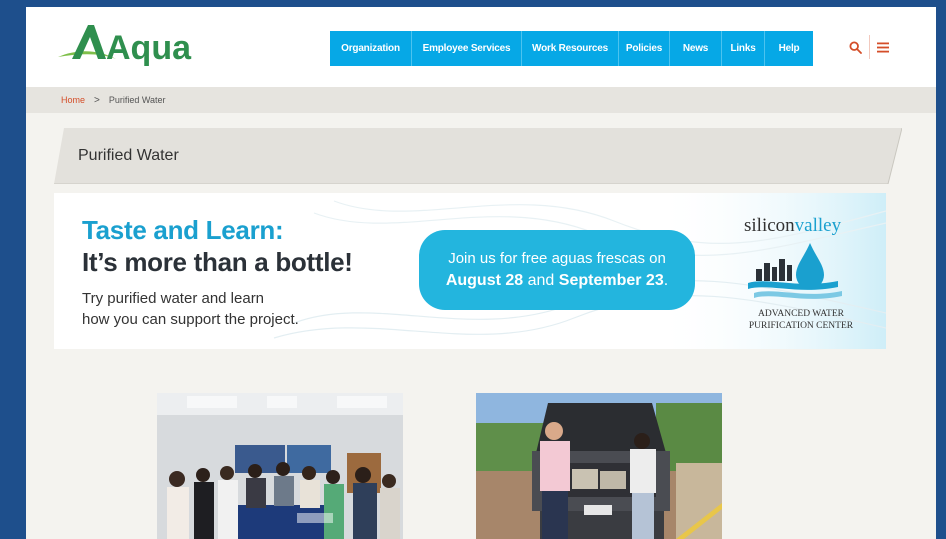 This screenshot has width=946, height=539. Describe the element at coordinates (666, 280) in the screenshot. I see `pill-end: .` at that location.